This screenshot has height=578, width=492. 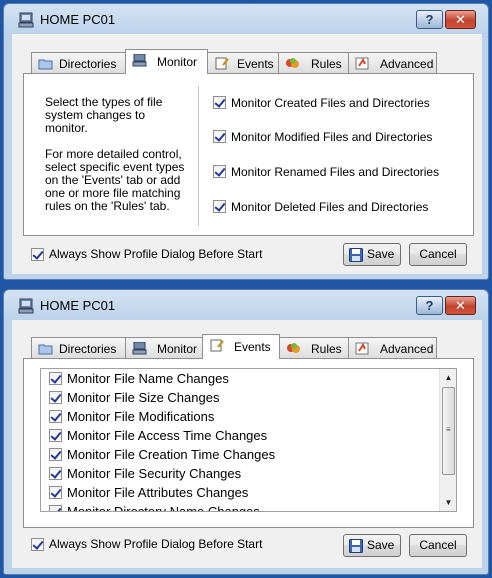 I want to click on checkbox-renamed, so click(x=219, y=171).